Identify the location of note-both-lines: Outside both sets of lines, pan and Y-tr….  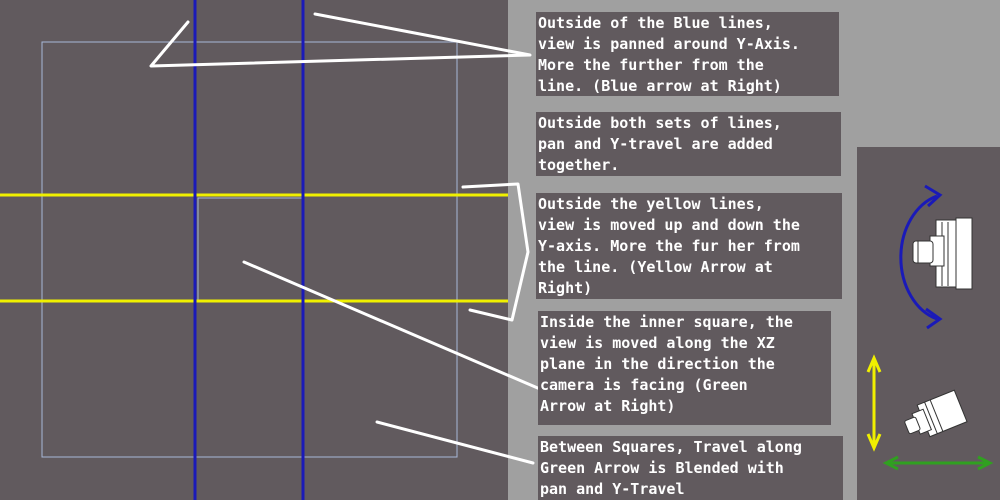
(688, 144).